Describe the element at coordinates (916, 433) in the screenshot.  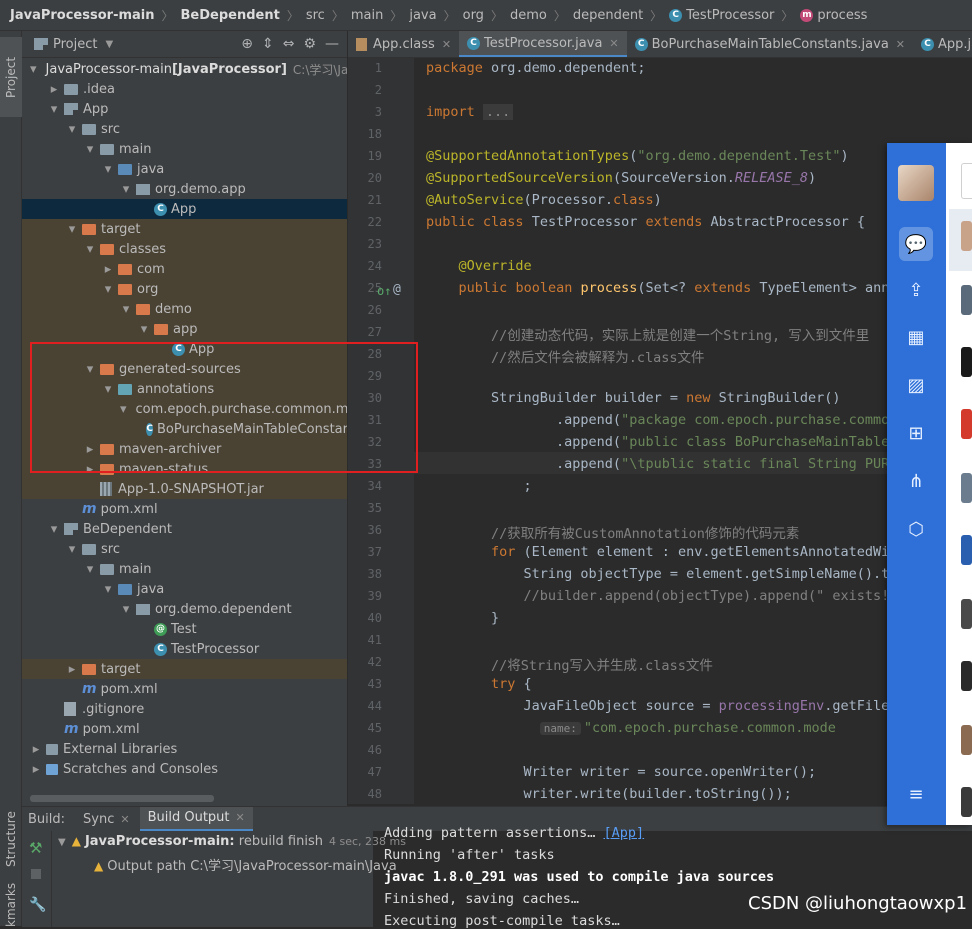
I see `apps-icon: ⊞` at that location.